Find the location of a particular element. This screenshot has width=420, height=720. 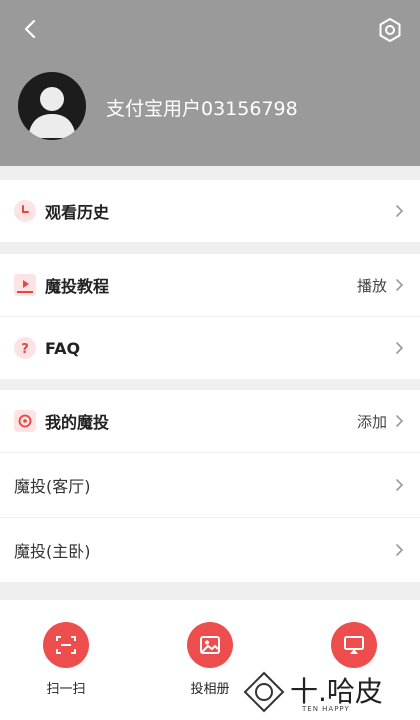

menu-item-label: FAQ is located at coordinates (63, 348).